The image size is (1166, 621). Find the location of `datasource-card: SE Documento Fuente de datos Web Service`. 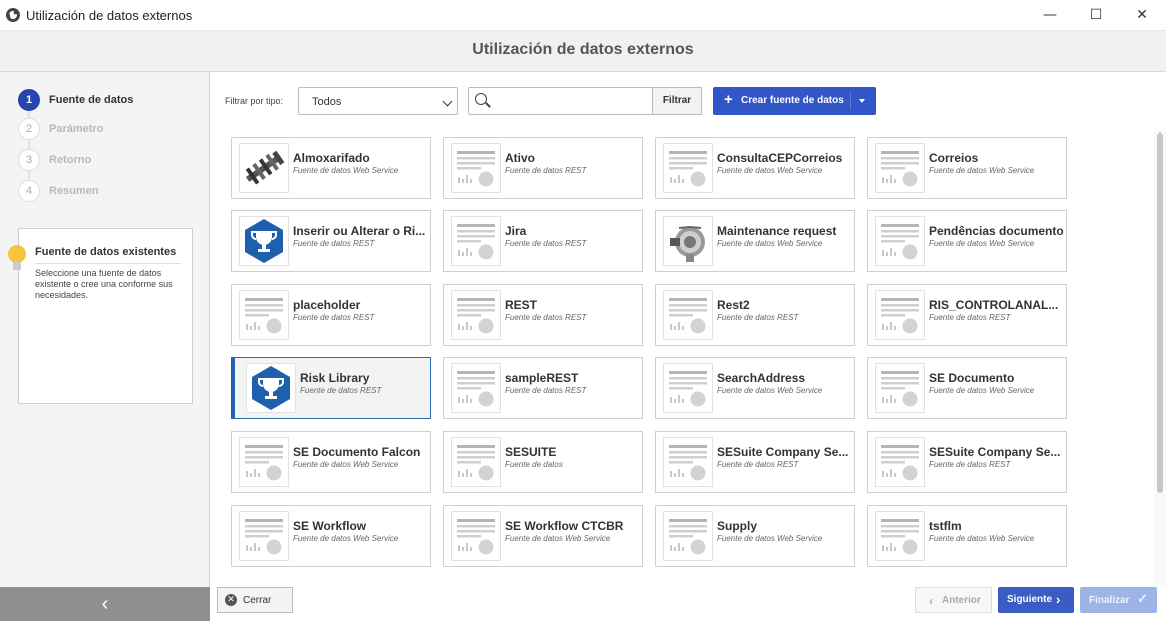

datasource-card: SE Documento Fuente de datos Web Service is located at coordinates (967, 388).